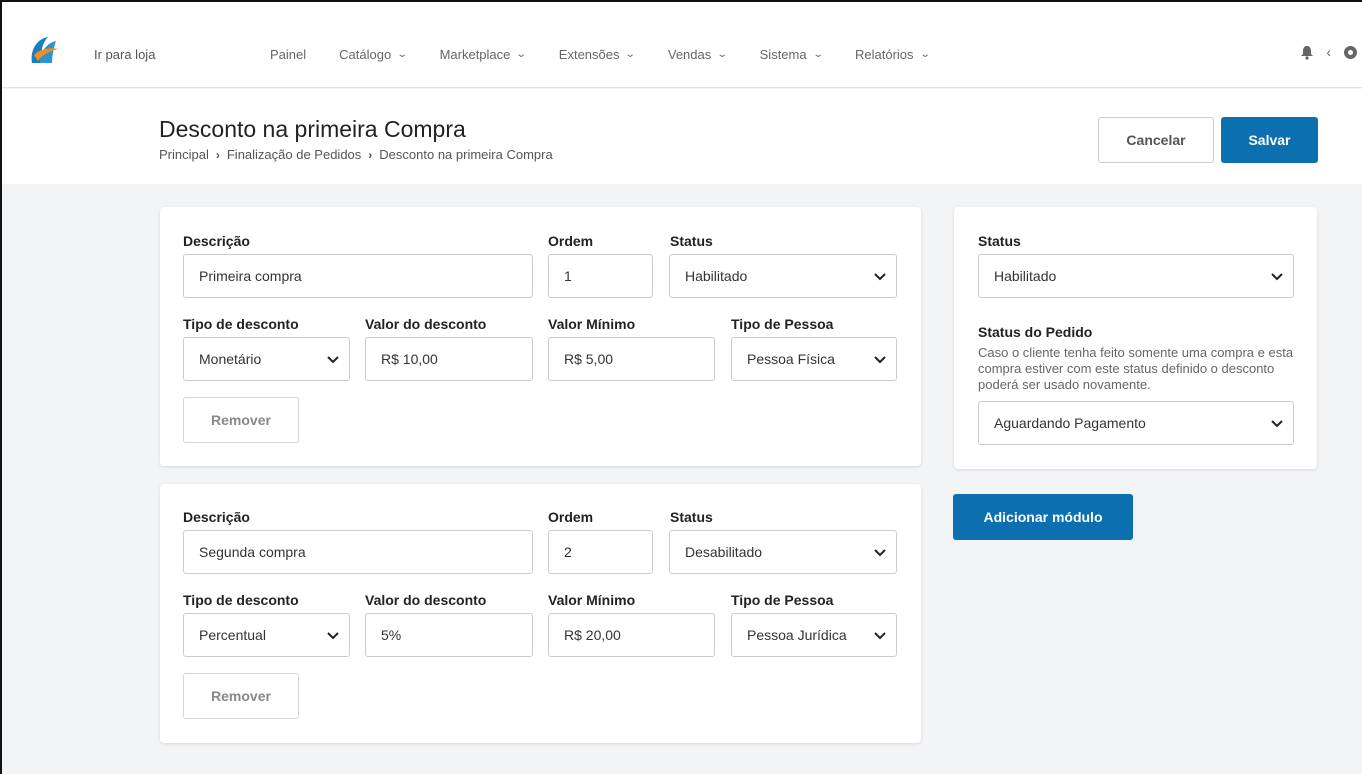 The image size is (1362, 774). What do you see at coordinates (783, 552) in the screenshot?
I see `status-select: Desabilitado` at bounding box center [783, 552].